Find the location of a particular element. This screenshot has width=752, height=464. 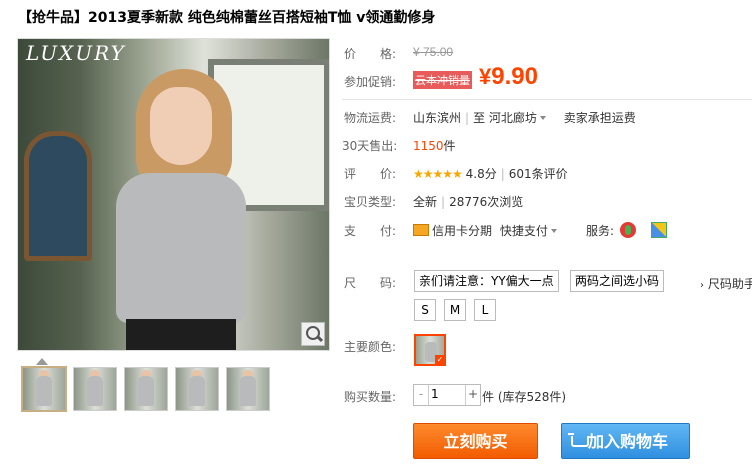

add-to-cart-label: 加入购物车 is located at coordinates (628, 441).